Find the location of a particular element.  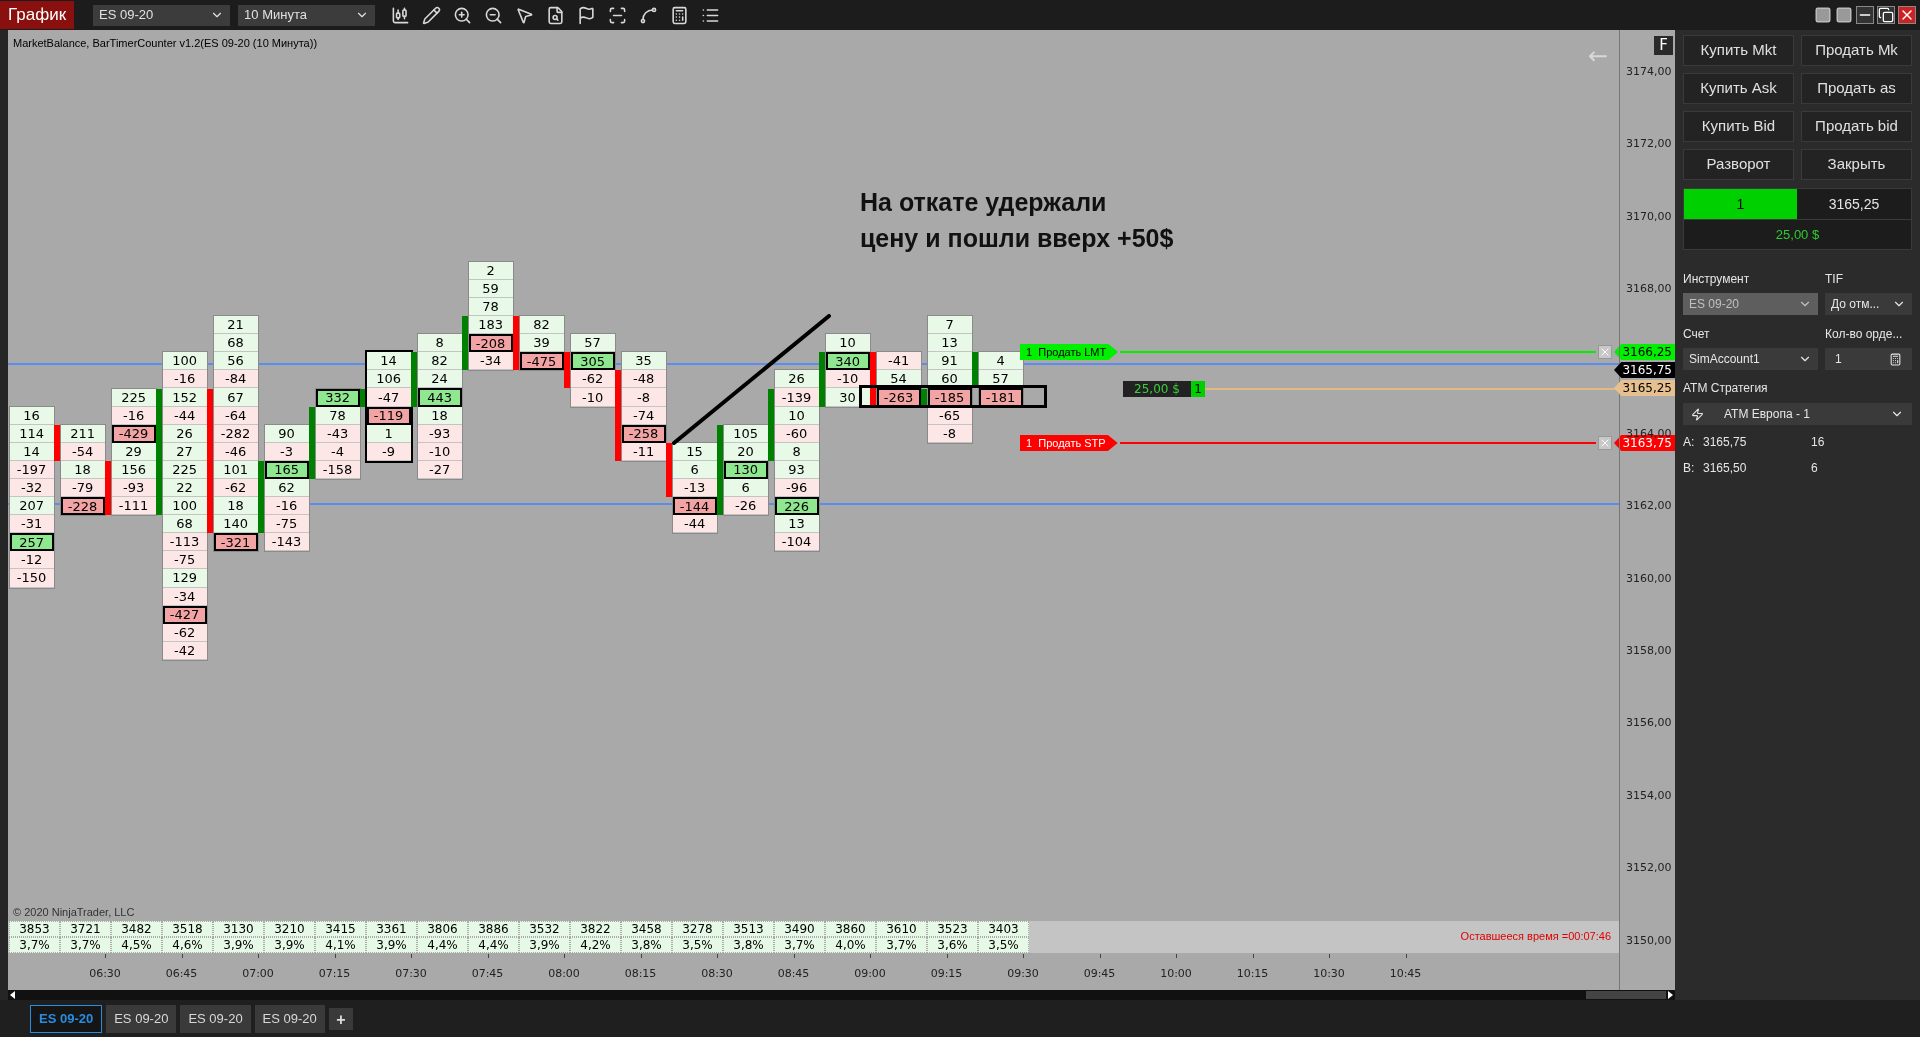

order-button: Продать as is located at coordinates (1856, 88).